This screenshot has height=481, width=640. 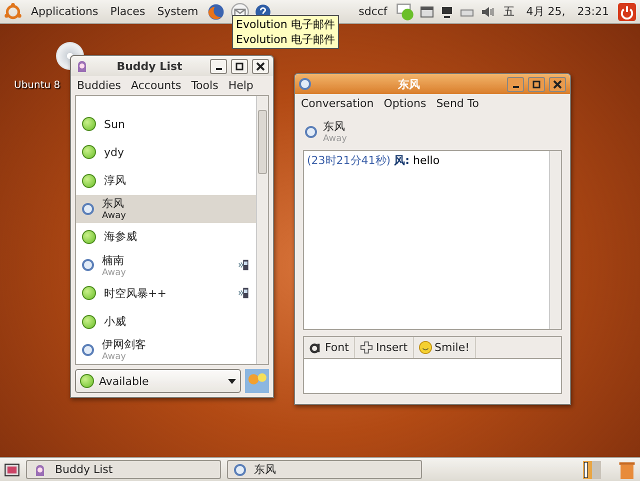 What do you see at coordinates (409, 84) in the screenshot?
I see `window-title: 东风` at bounding box center [409, 84].